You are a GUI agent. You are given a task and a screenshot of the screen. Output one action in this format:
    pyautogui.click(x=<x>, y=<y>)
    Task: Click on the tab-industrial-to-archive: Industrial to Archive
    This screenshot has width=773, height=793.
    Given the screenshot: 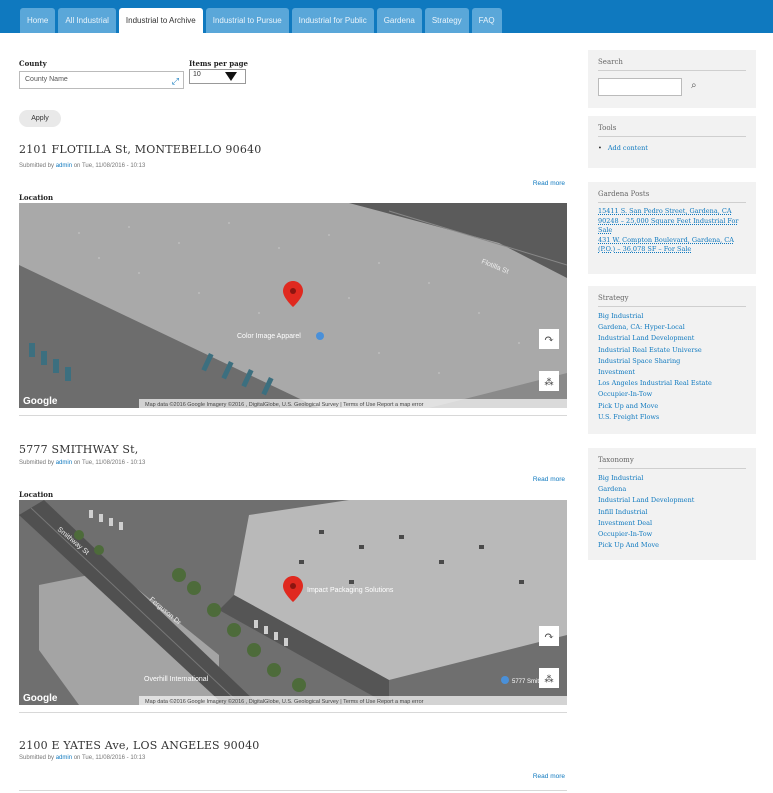 What is the action you would take?
    pyautogui.click(x=160, y=20)
    